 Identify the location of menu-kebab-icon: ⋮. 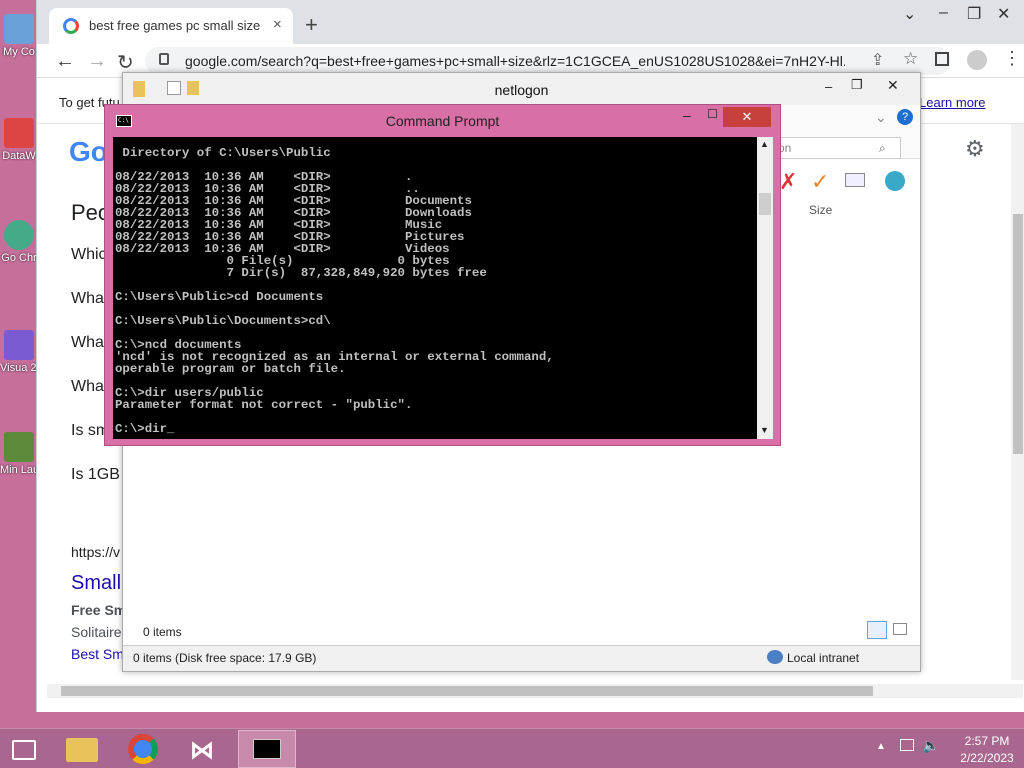
(1012, 58).